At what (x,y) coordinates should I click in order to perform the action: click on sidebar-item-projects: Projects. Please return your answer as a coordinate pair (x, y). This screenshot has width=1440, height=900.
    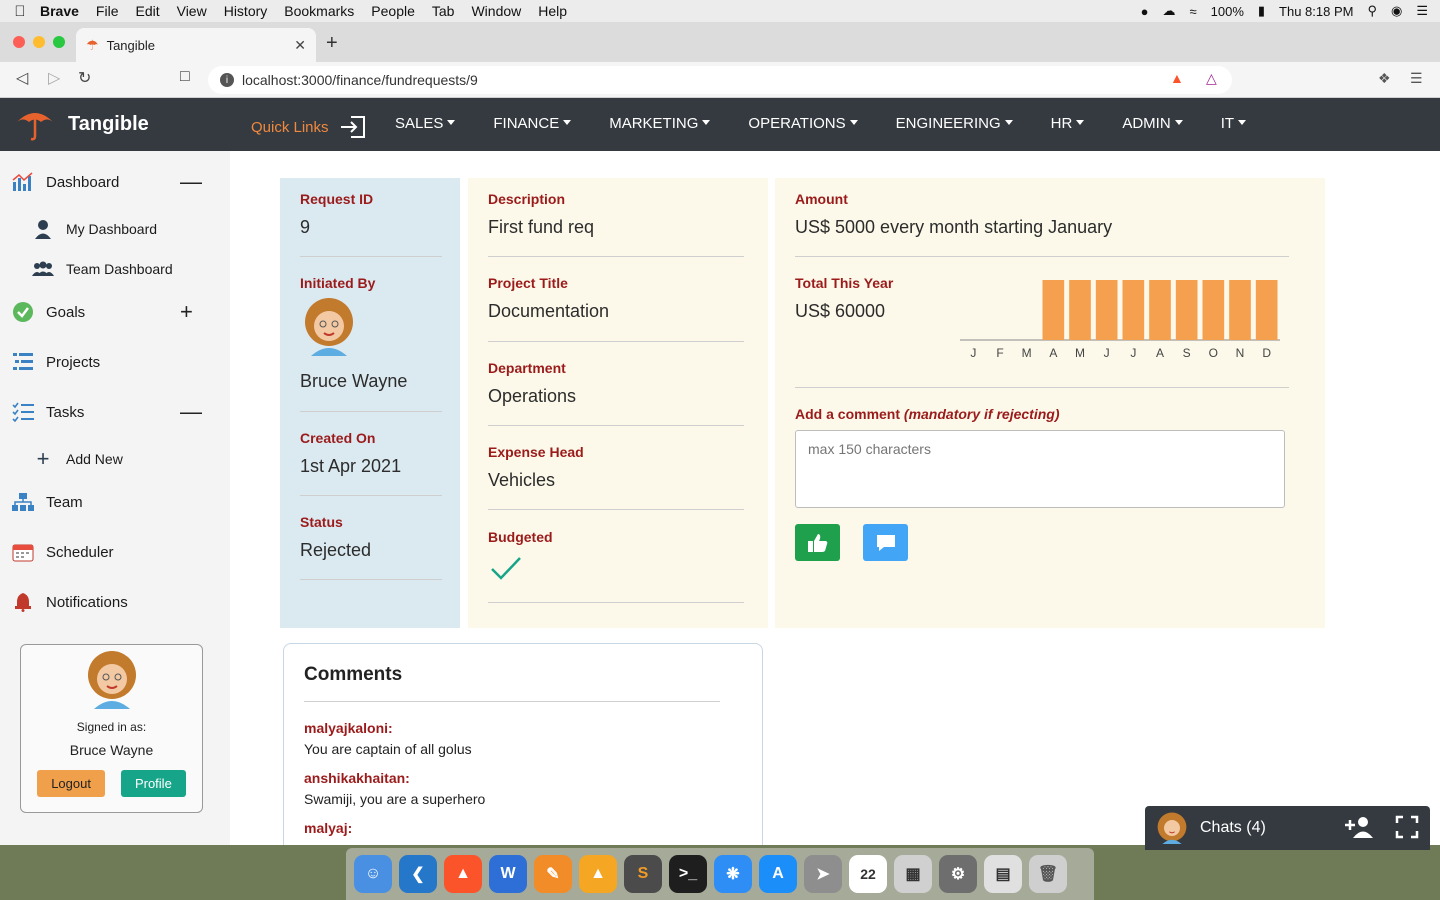
    Looking at the image, I should click on (56, 362).